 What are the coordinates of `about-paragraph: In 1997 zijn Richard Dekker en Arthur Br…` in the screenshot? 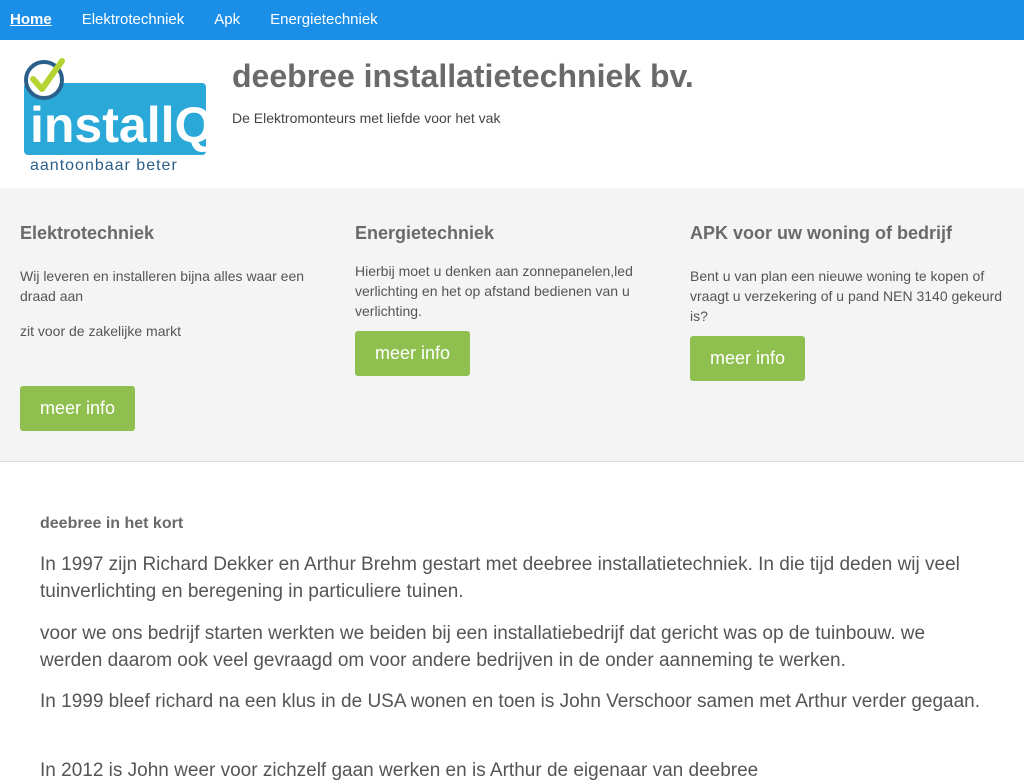 It's located at (500, 578).